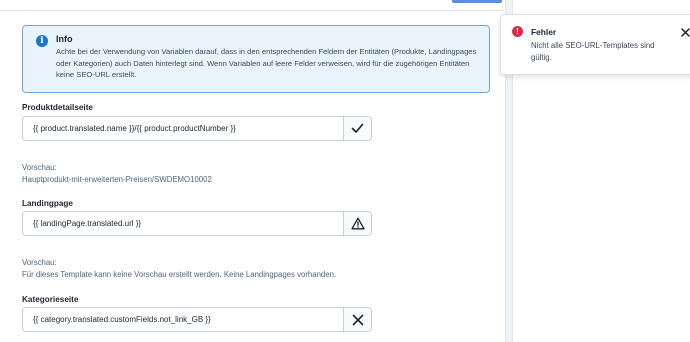 The image size is (690, 342). I want to click on field-label-landingpage: Landingpage, so click(47, 203).